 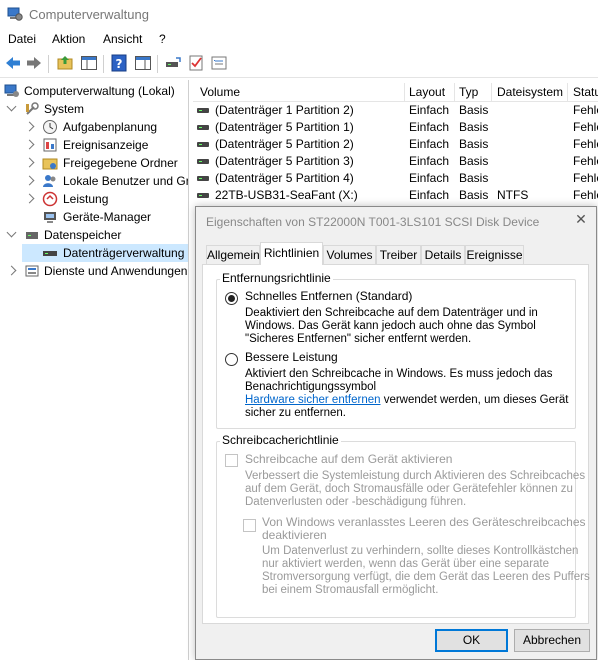 What do you see at coordinates (124, 253) in the screenshot?
I see `tree-item-label: Datenträgerverwaltung` at bounding box center [124, 253].